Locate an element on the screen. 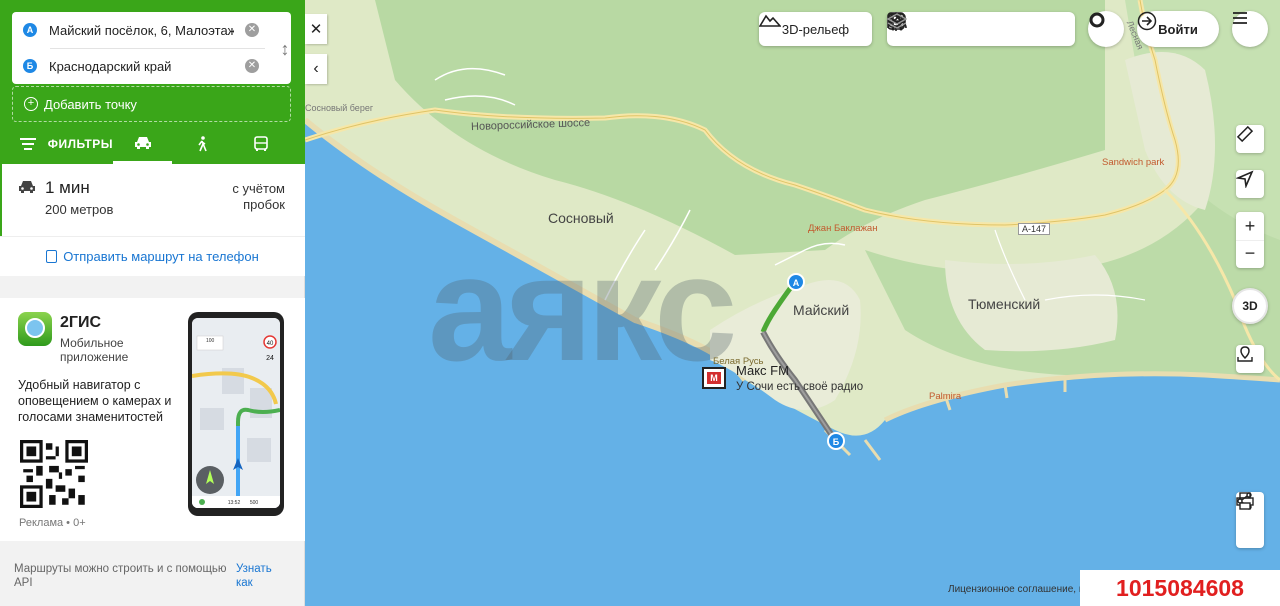 The image size is (1280, 606). phone-num: 24 is located at coordinates (270, 358).